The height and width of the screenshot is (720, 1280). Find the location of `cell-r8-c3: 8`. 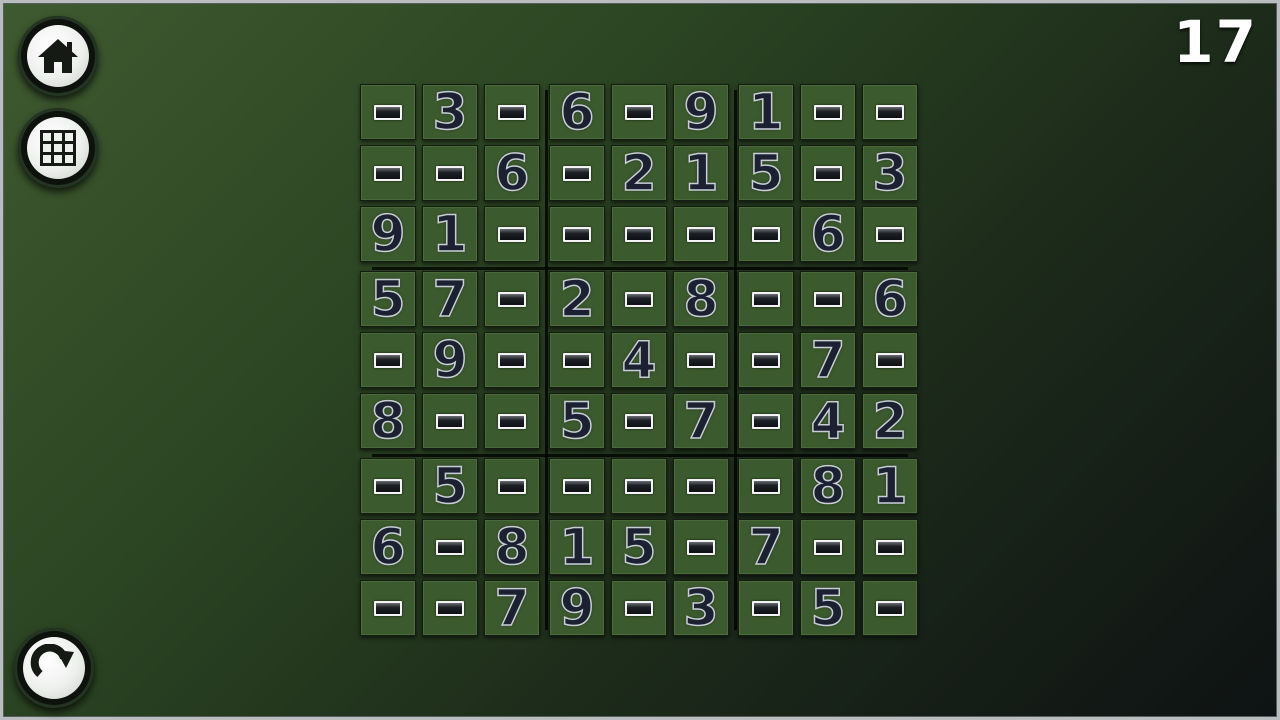

cell-r8-c3: 8 is located at coordinates (512, 547).